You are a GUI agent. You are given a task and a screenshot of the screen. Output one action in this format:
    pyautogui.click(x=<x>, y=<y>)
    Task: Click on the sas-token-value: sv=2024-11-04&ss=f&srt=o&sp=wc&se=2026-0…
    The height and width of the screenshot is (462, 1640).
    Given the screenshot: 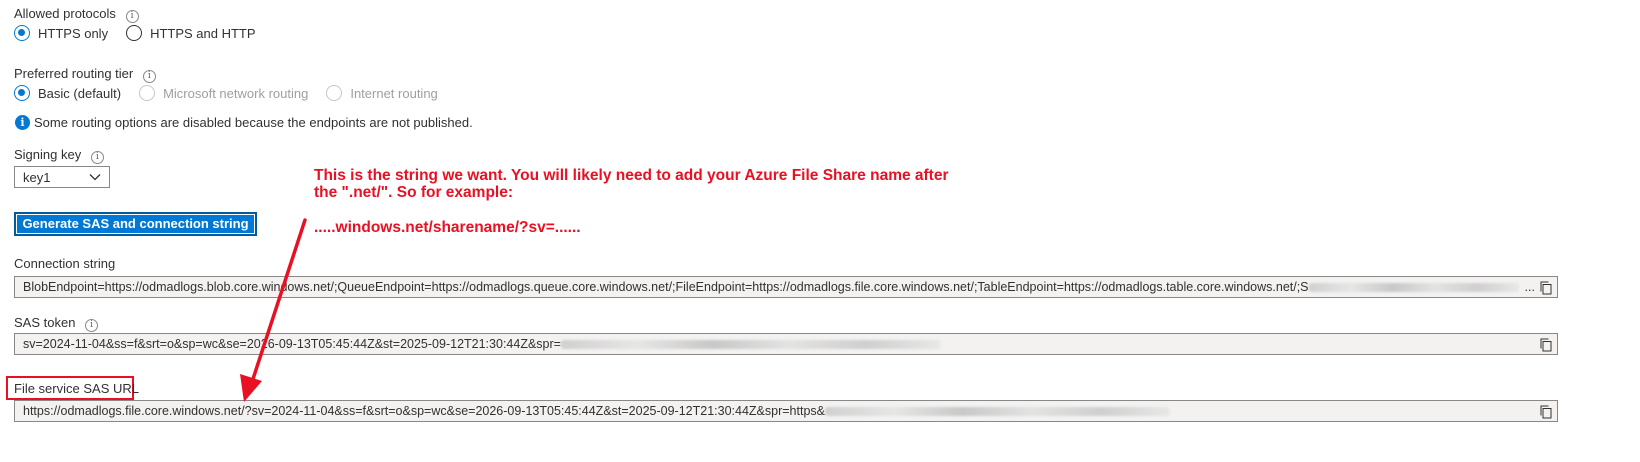 What is the action you would take?
    pyautogui.click(x=292, y=344)
    